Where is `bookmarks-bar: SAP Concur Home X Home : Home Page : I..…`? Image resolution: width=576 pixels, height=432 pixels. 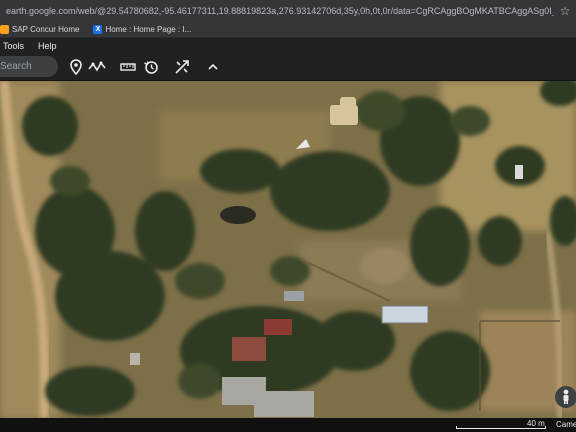 bookmarks-bar: SAP Concur Home X Home : Home Page : I..… is located at coordinates (288, 30).